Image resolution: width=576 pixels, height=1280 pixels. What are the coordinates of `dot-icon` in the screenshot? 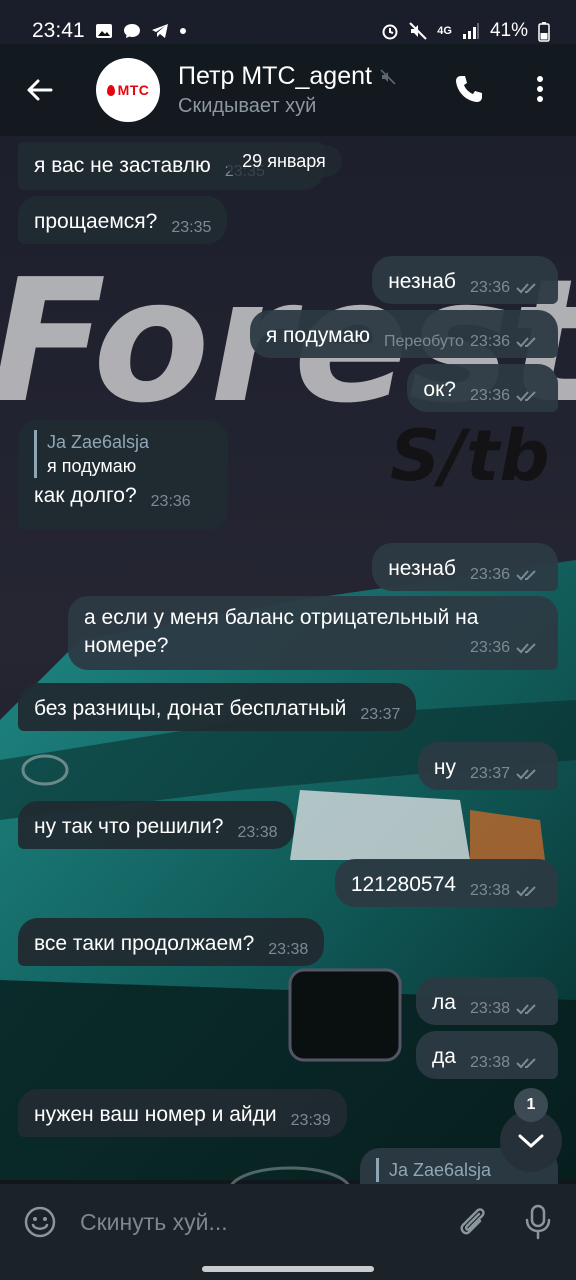 It's located at (183, 31).